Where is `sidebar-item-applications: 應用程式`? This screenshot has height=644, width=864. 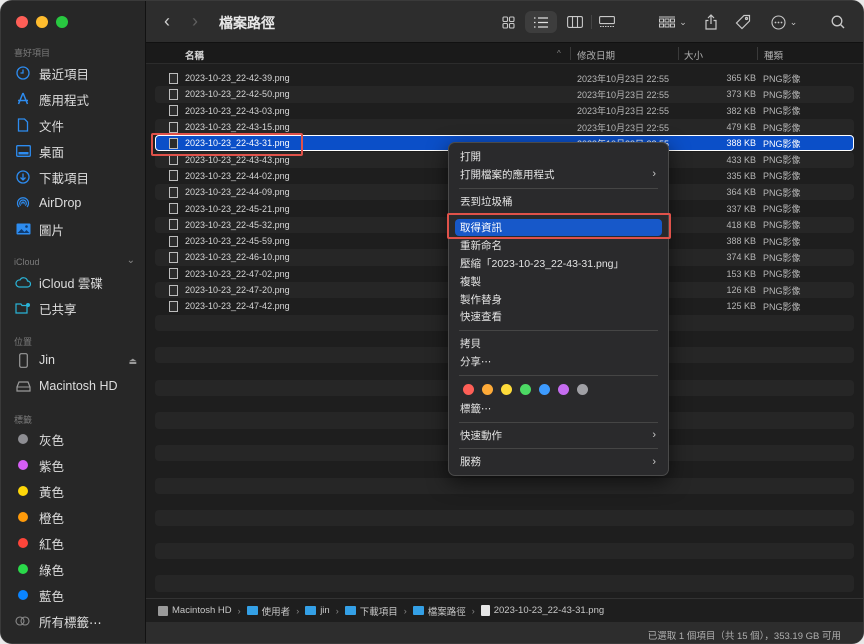
sidebar-item-applications: 應用程式 is located at coordinates (77, 99).